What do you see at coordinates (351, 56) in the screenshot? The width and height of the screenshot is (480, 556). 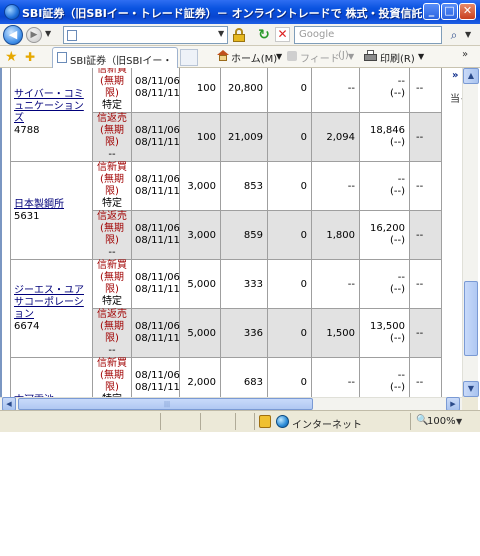 I see `feed-dropdown-icon: ▼` at bounding box center [351, 56].